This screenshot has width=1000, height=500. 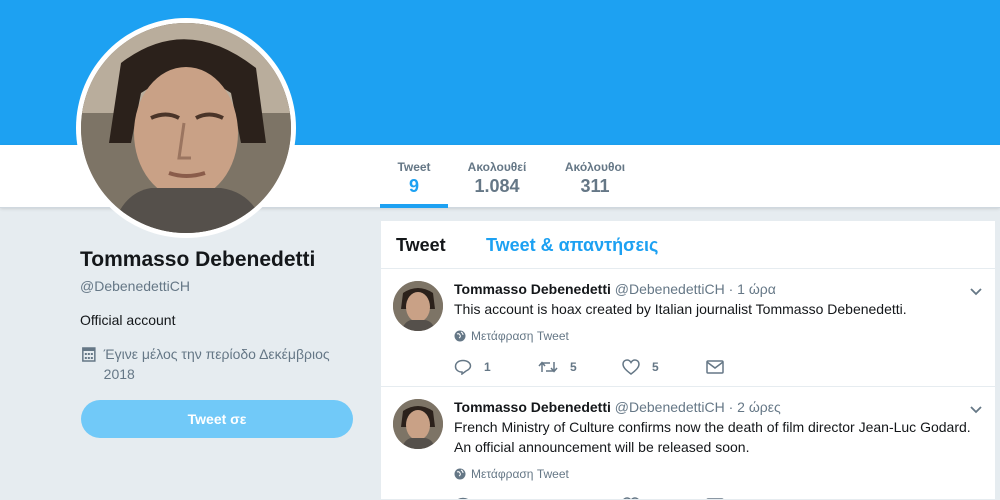 What do you see at coordinates (572, 245) in the screenshot?
I see `tab-tweets-and-replies: Tweet & απαντήσεις` at bounding box center [572, 245].